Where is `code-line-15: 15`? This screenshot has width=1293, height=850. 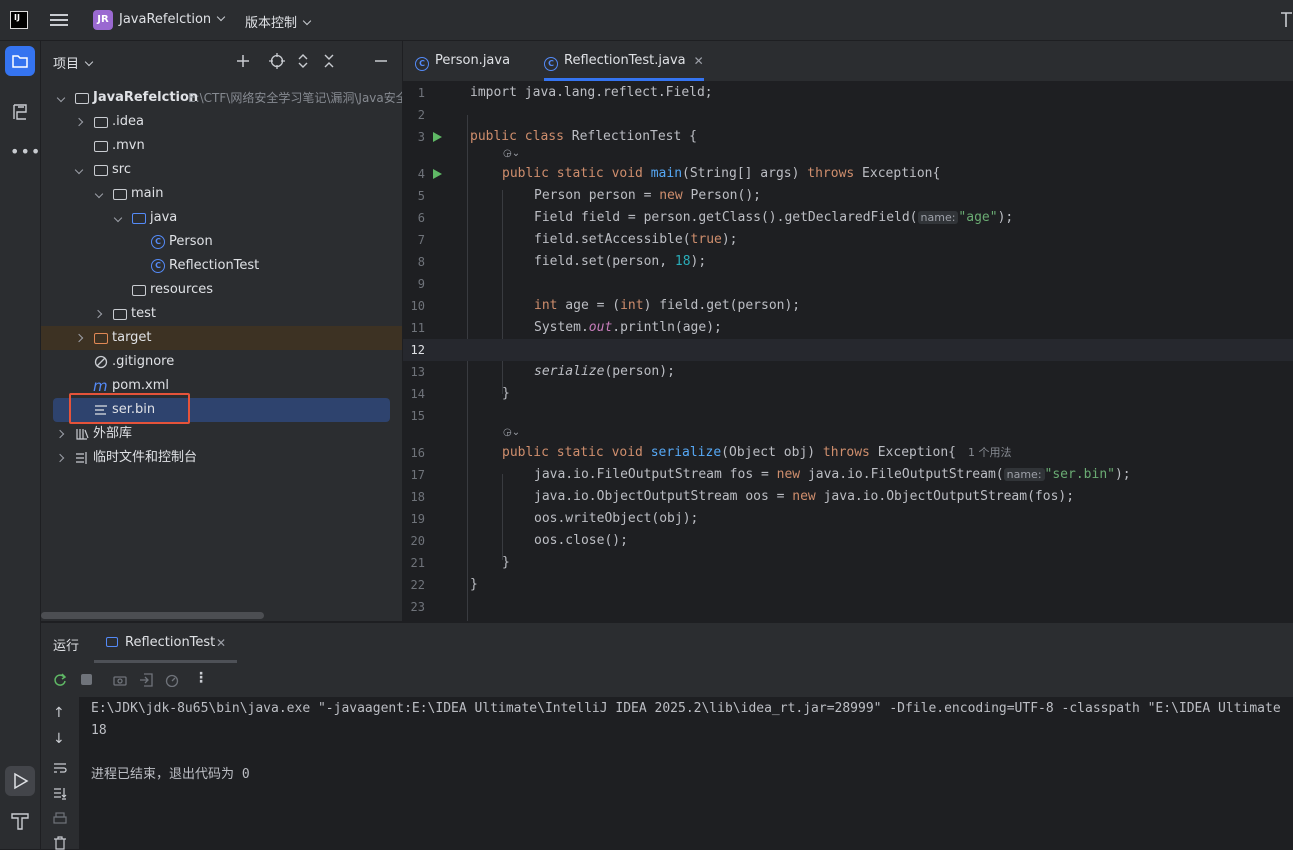
code-line-15: 15 is located at coordinates (848, 416).